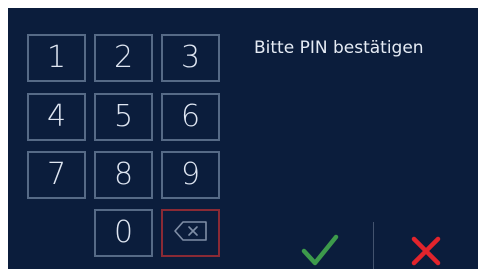 The width and height of the screenshot is (486, 277). I want to click on cross-icon, so click(426, 251).